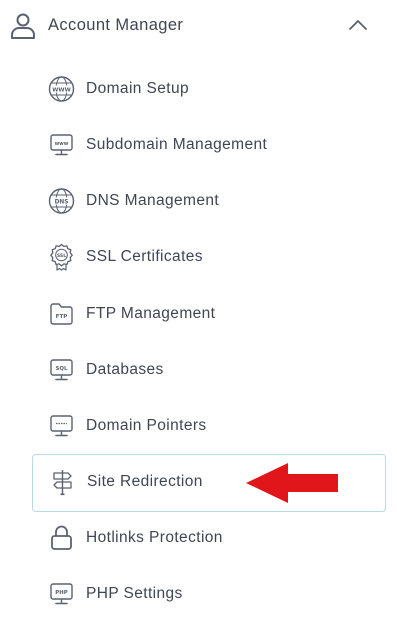 The width and height of the screenshot is (397, 622). I want to click on menu-item-label: Domain Setup, so click(138, 88).